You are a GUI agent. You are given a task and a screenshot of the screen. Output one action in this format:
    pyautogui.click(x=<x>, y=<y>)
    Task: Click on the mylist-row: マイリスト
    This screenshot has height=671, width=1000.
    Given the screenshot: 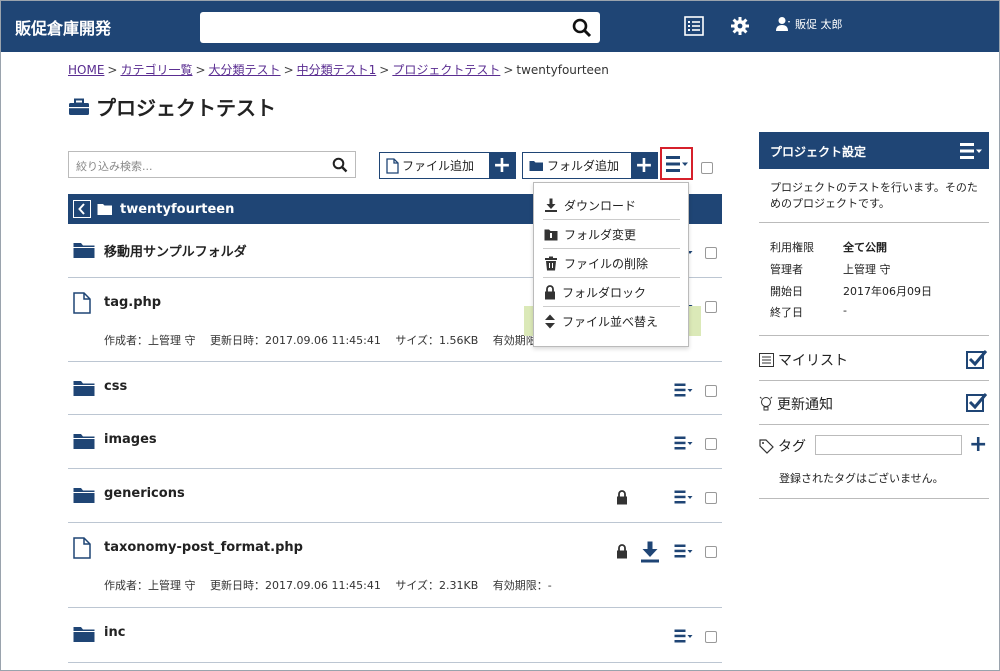 What is the action you would take?
    pyautogui.click(x=803, y=360)
    